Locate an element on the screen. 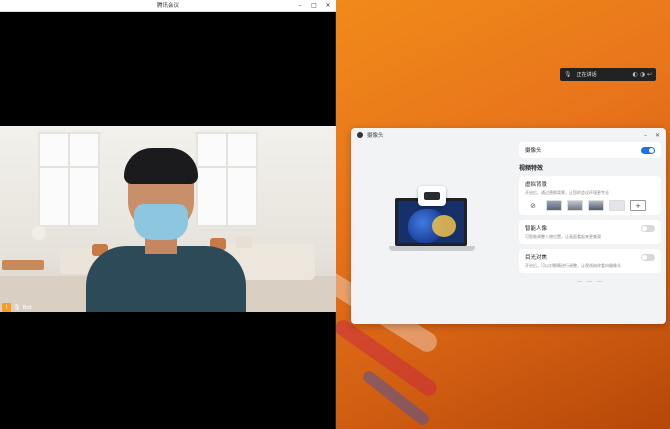 The image size is (670, 429). settings-panel: 摄像头 视频特效 虚拟背景 开启后，通过替换背景，让您的会议环境更专业 ⊘ + is located at coordinates (590, 233).